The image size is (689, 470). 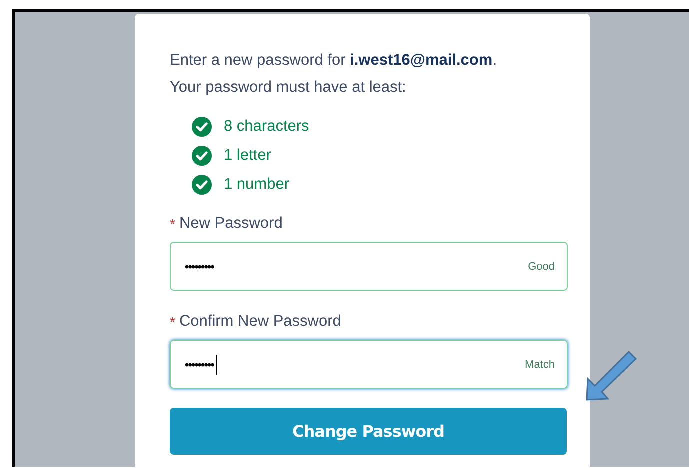 I want to click on strength-text: Match, so click(x=540, y=364).